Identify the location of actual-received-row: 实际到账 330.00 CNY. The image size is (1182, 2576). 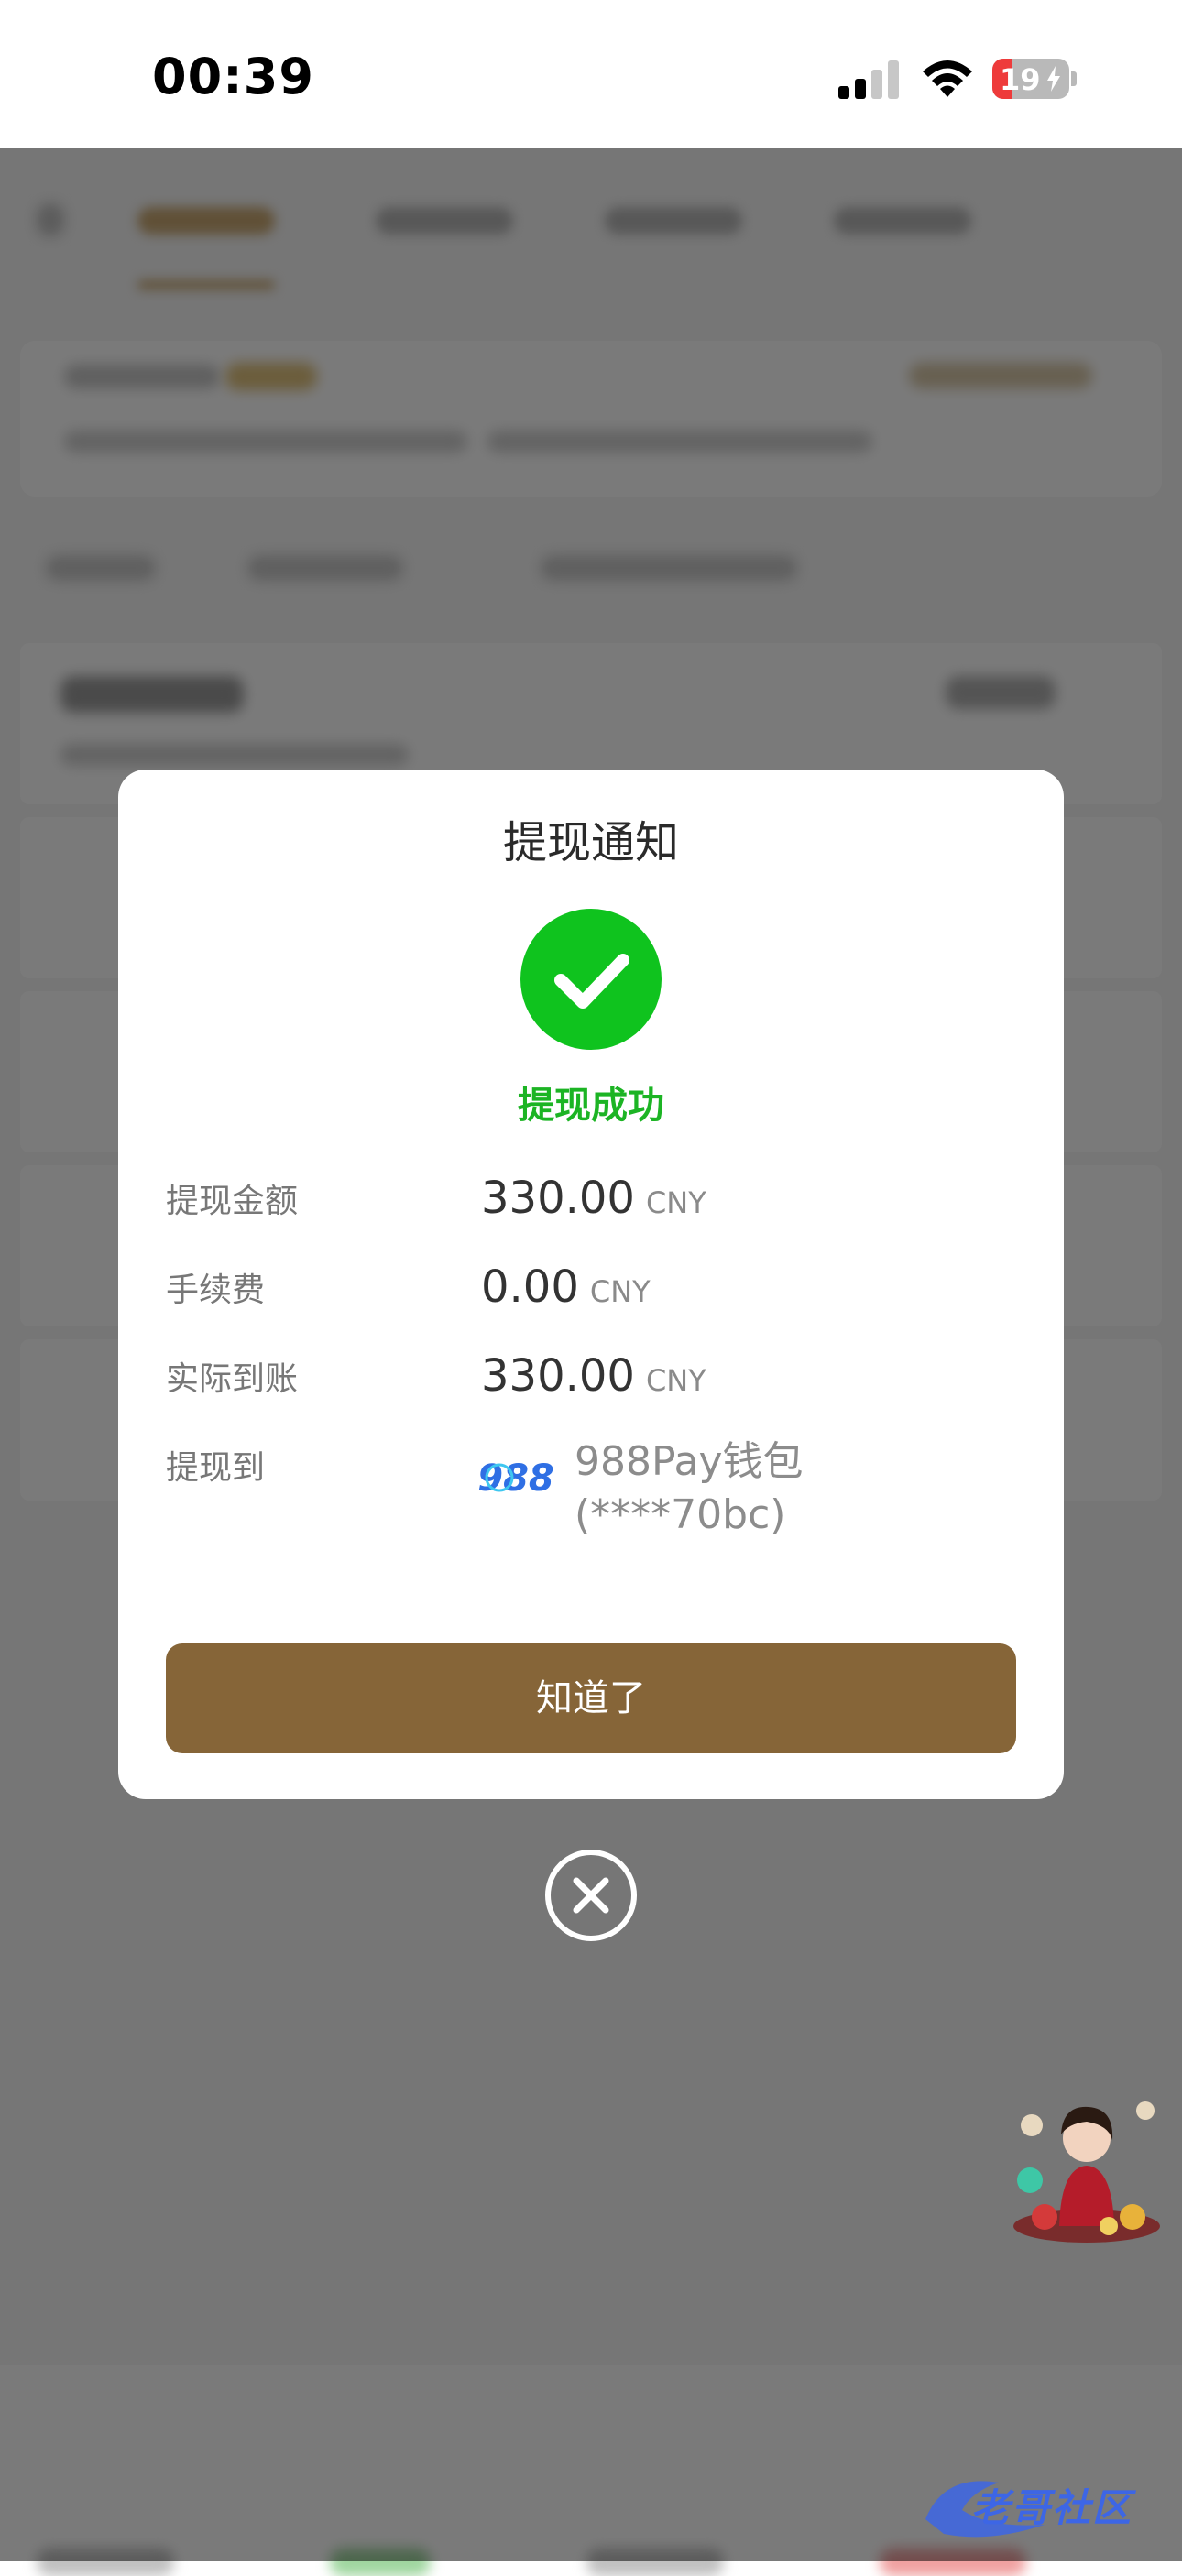
(592, 1388).